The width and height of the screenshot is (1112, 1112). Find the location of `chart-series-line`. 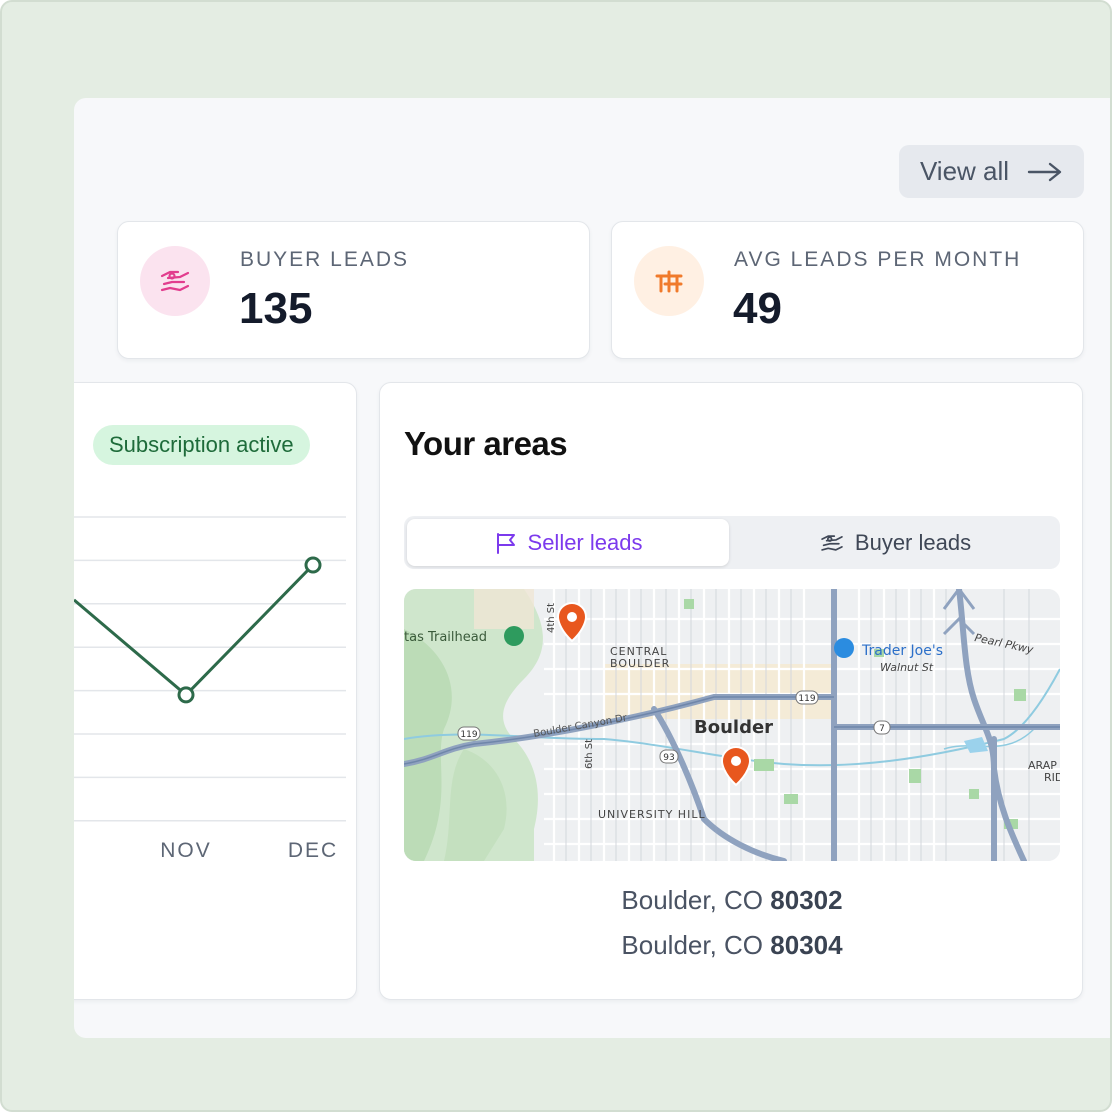

chart-series-line is located at coordinates (194, 630).